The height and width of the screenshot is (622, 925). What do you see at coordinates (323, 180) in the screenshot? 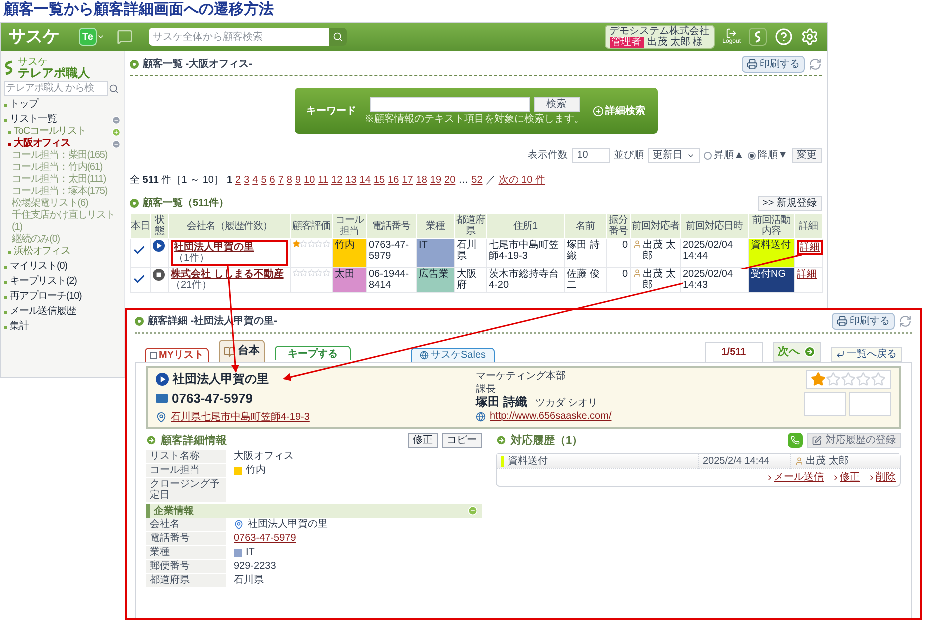
I see `page-link: 11` at bounding box center [323, 180].